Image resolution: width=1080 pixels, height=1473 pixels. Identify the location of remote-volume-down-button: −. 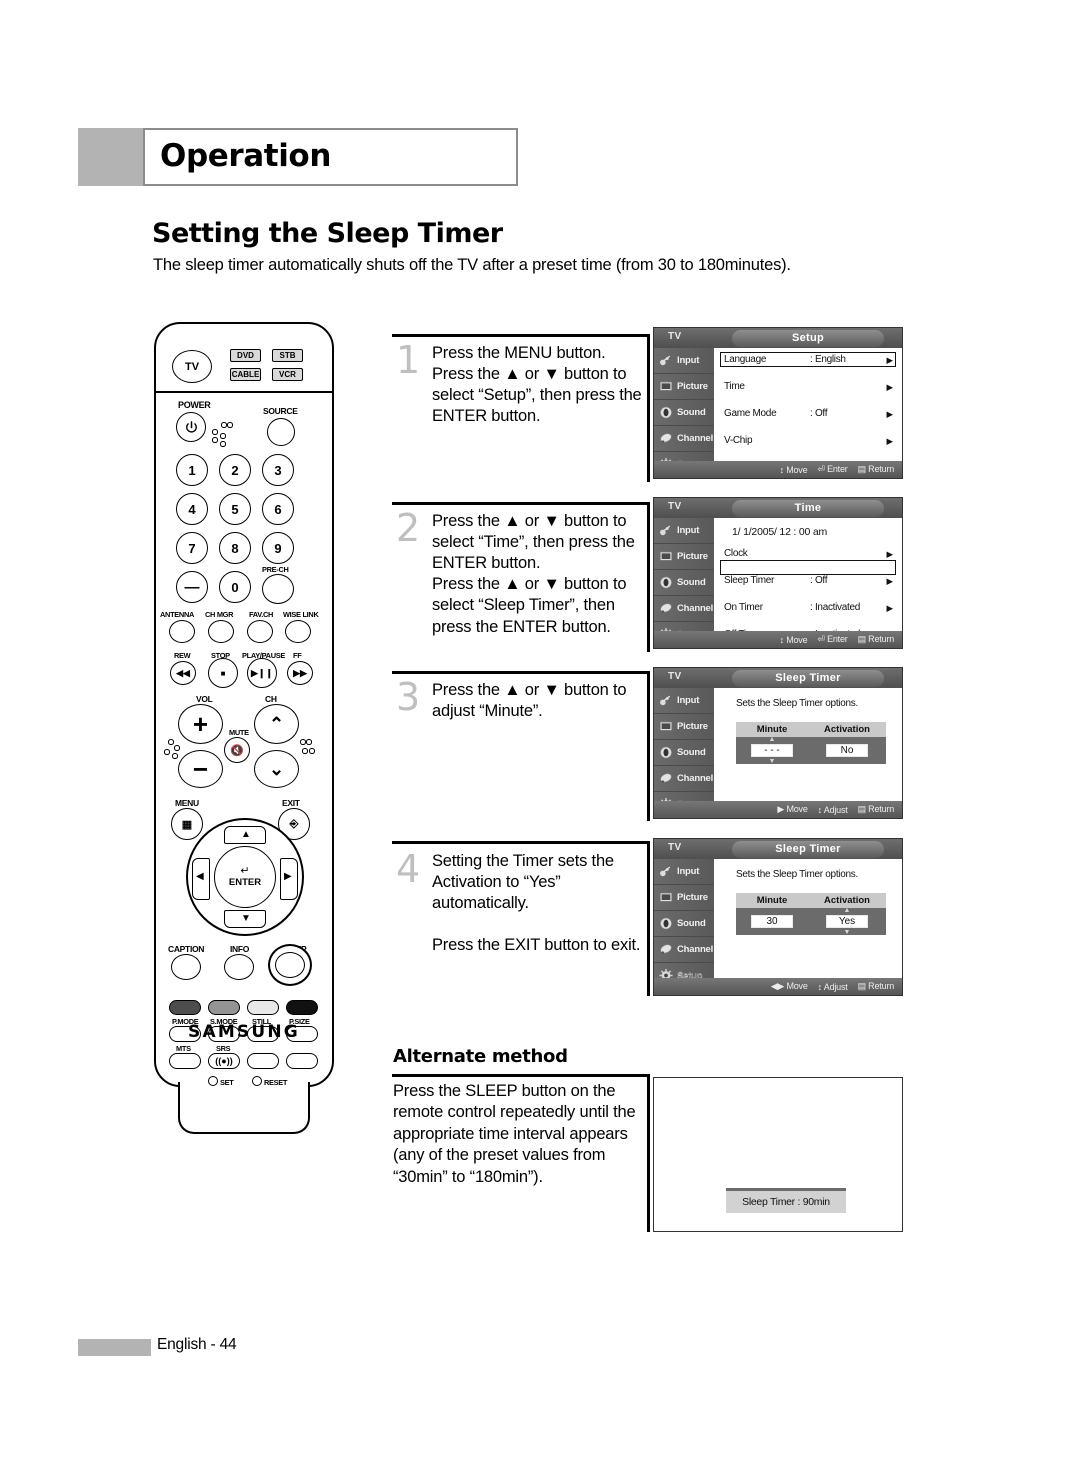
(200, 769).